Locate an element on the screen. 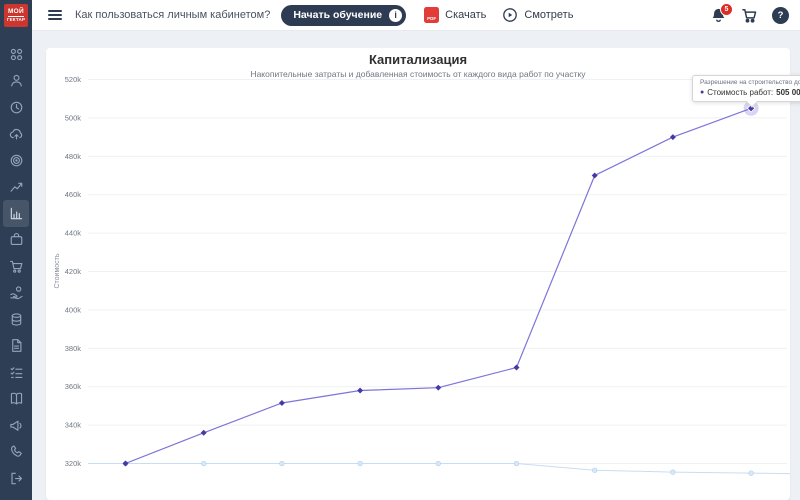 The image size is (800, 500). topbar-right-cluster: 5 ? is located at coordinates (755, 13).